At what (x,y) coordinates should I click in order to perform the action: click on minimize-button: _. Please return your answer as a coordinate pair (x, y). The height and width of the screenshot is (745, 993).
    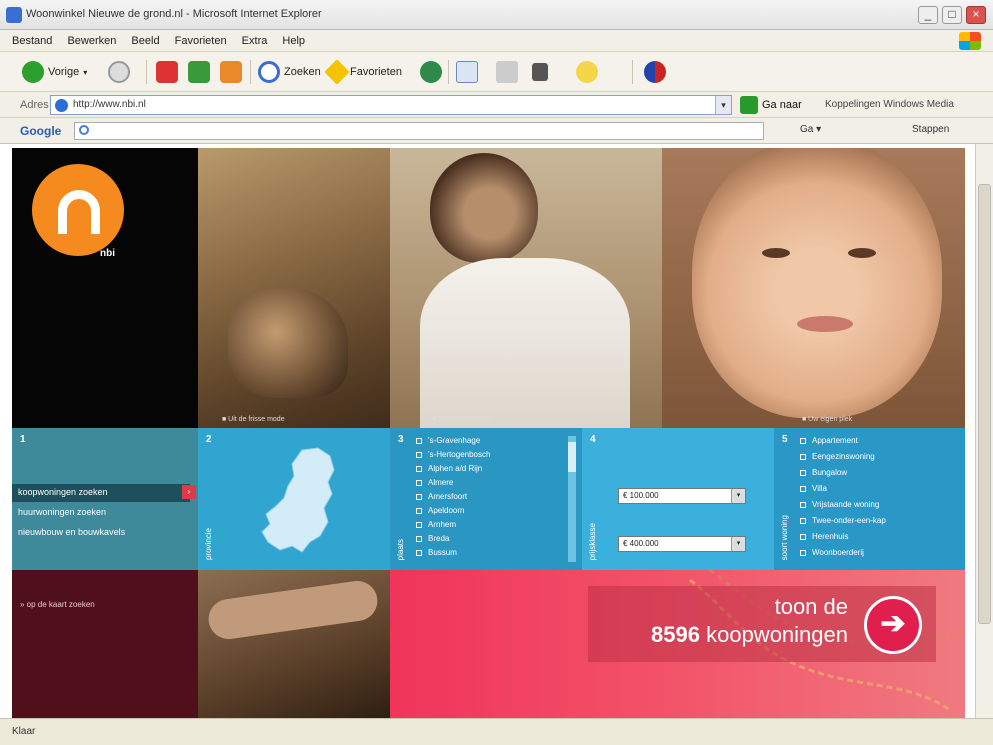
    Looking at the image, I should click on (928, 15).